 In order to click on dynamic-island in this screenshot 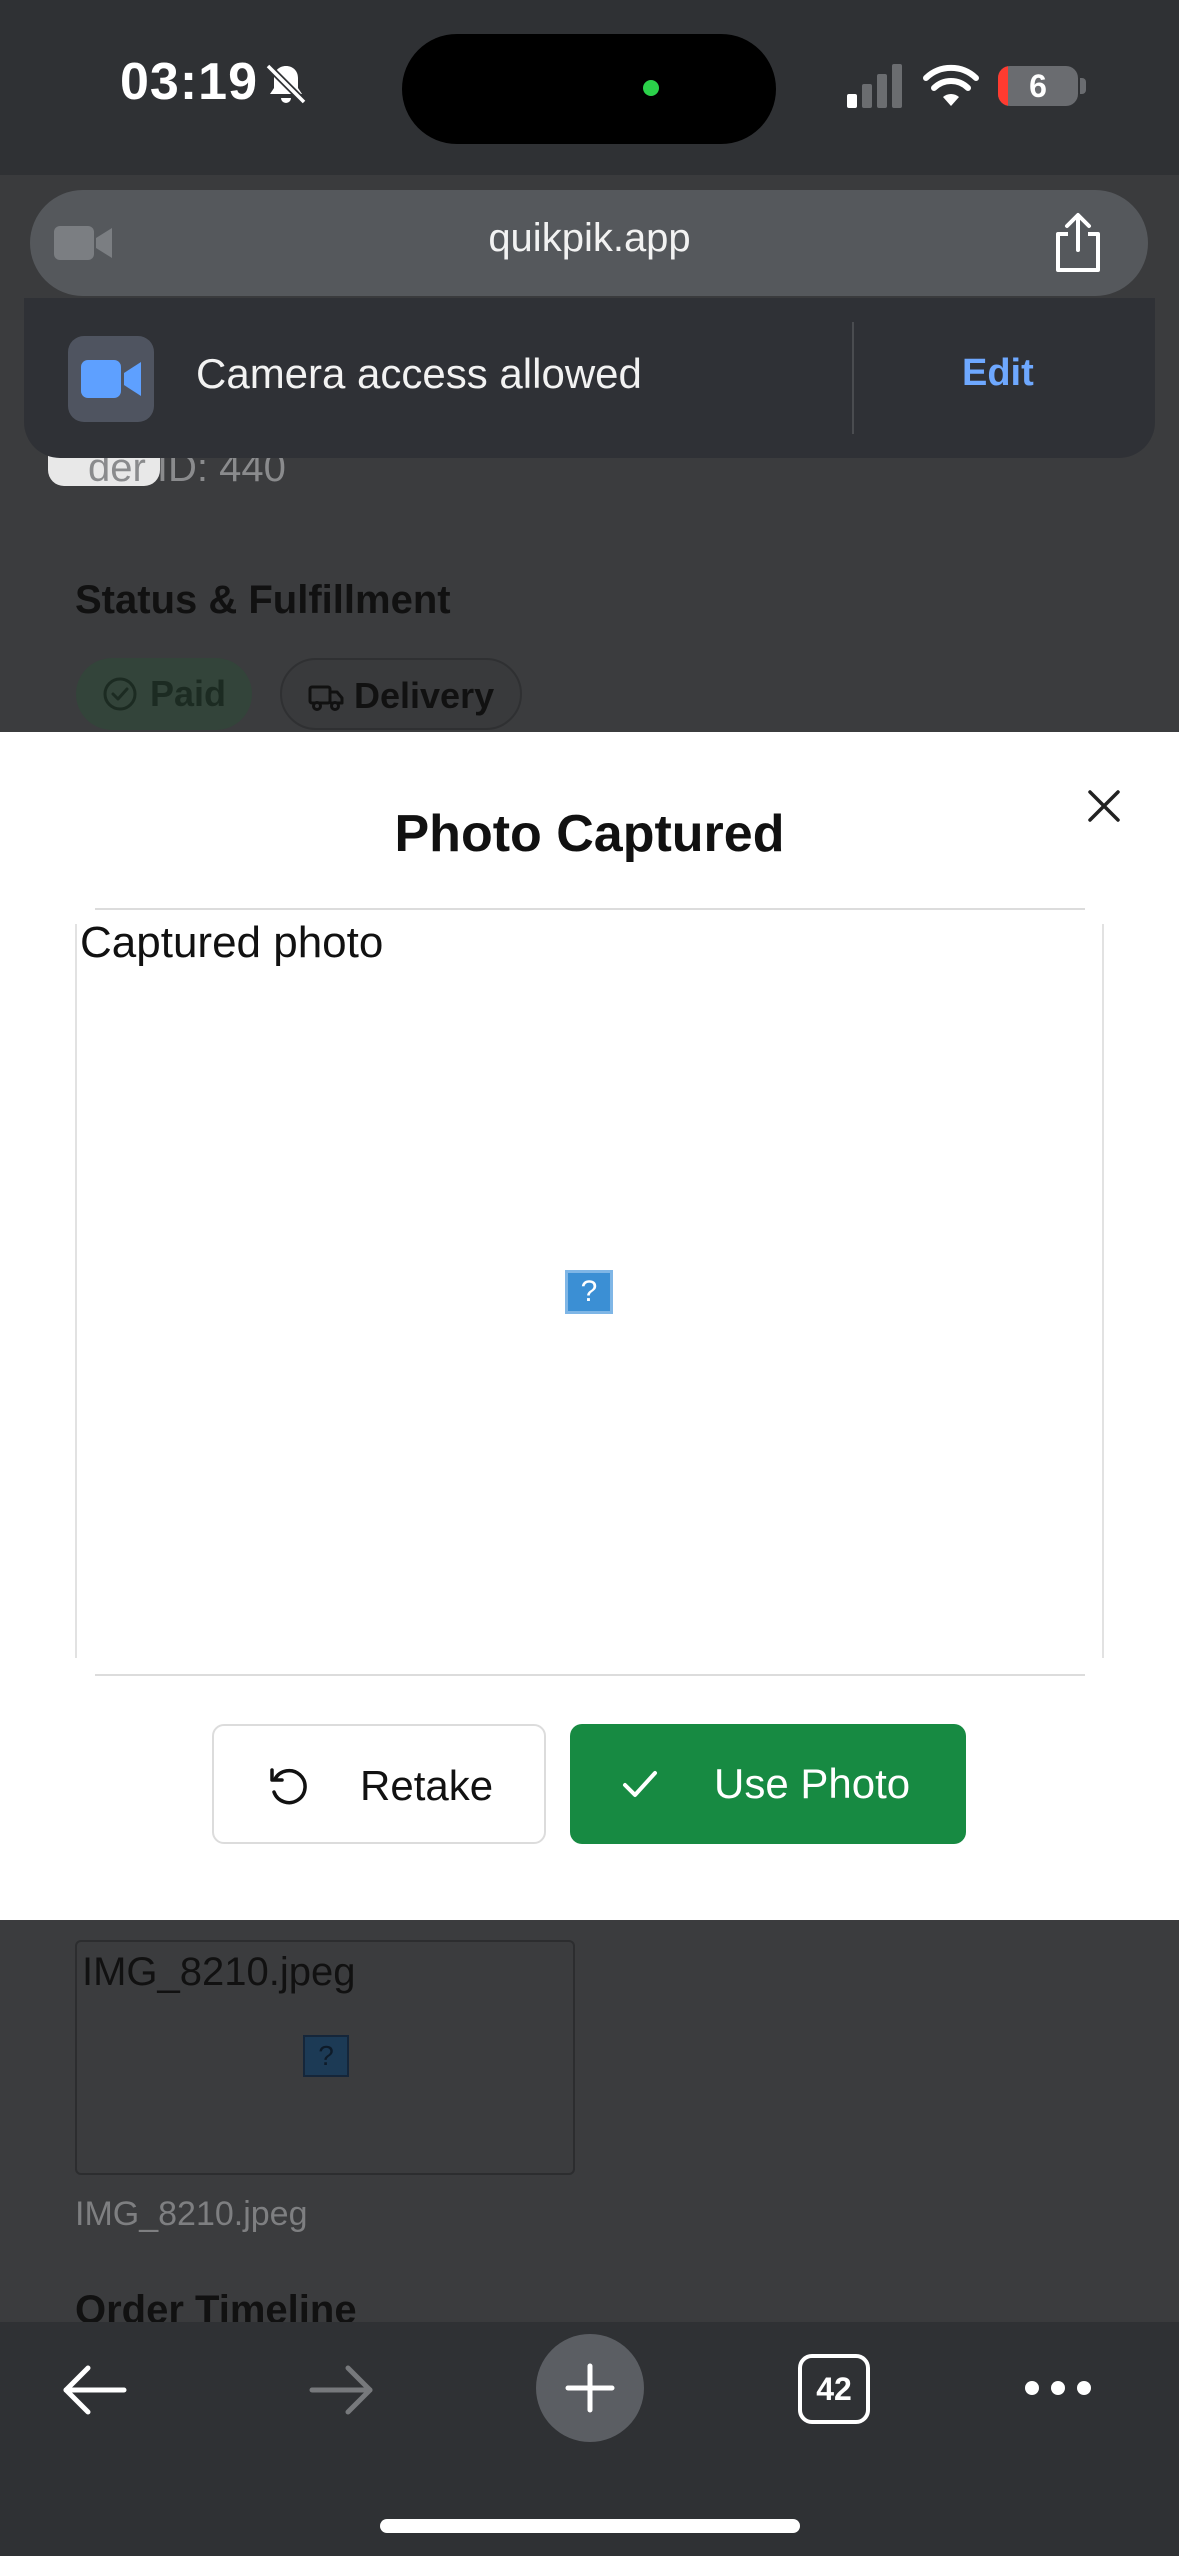, I will do `click(589, 89)`.